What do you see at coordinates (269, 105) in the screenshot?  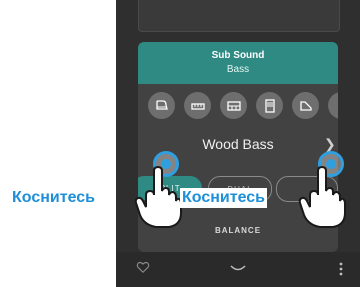 I see `organ-icon` at bounding box center [269, 105].